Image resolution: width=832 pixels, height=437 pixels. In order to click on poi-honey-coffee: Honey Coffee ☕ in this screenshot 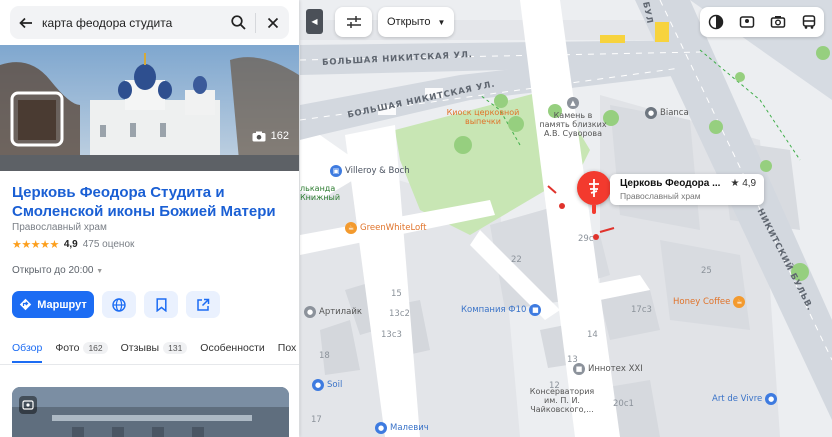, I will do `click(709, 302)`.